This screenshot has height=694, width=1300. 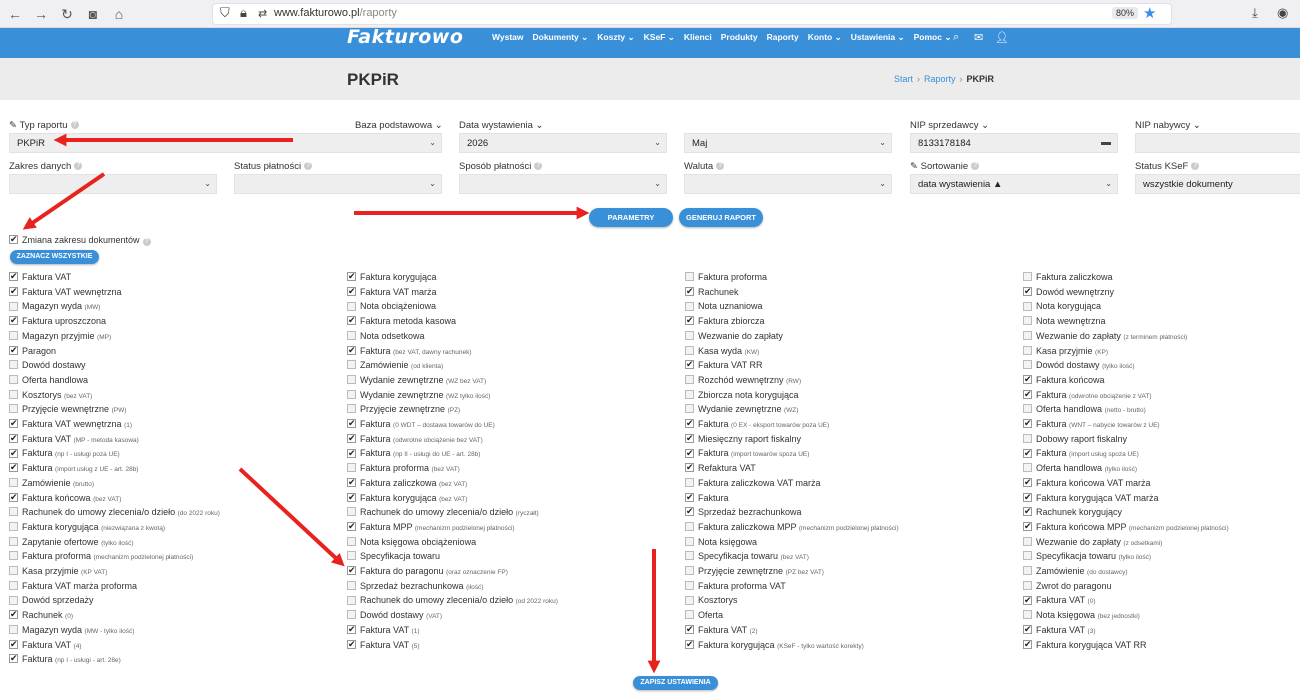 I want to click on document-type-item: ✔ Faktura (np I - usługi - art. 28e), so click(x=65, y=659).